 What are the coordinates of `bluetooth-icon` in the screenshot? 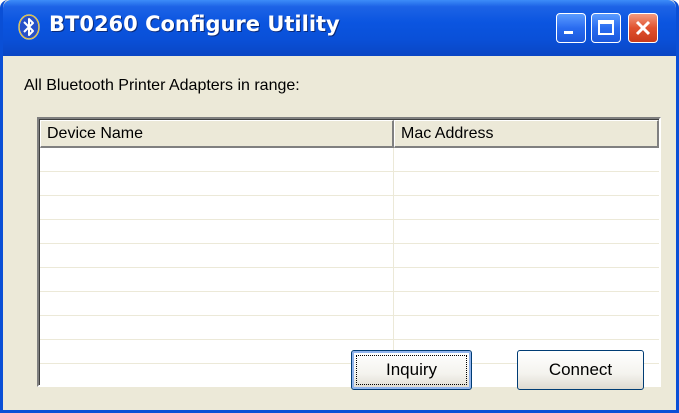 It's located at (29, 27).